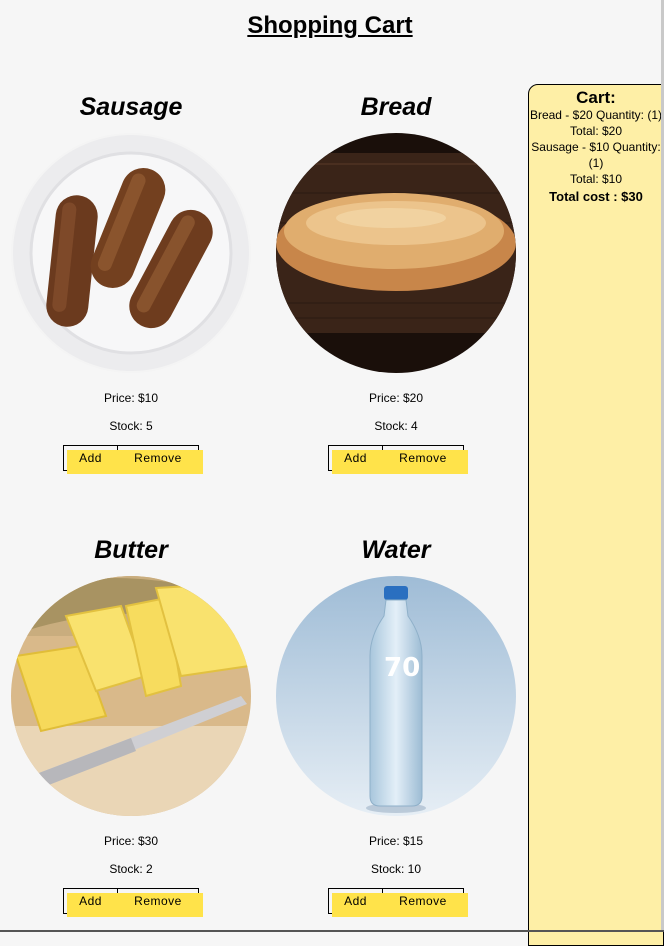  Describe the element at coordinates (396, 841) in the screenshot. I see `product-price: Price: $15` at that location.